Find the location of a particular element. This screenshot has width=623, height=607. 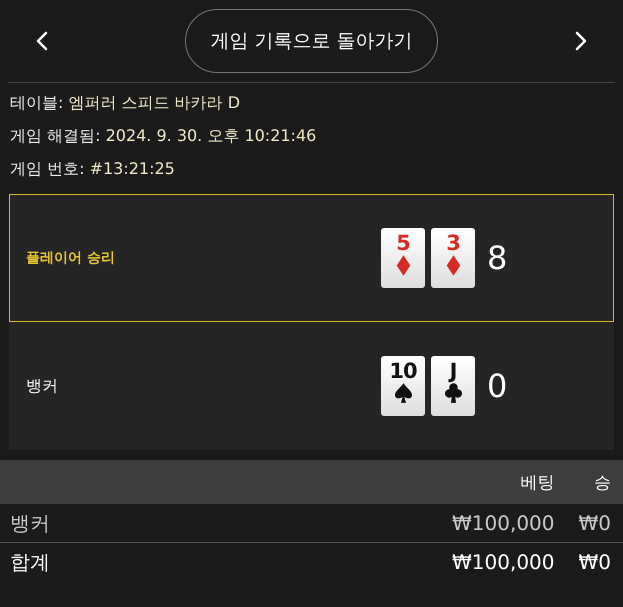

spade-suit-icon is located at coordinates (403, 393).